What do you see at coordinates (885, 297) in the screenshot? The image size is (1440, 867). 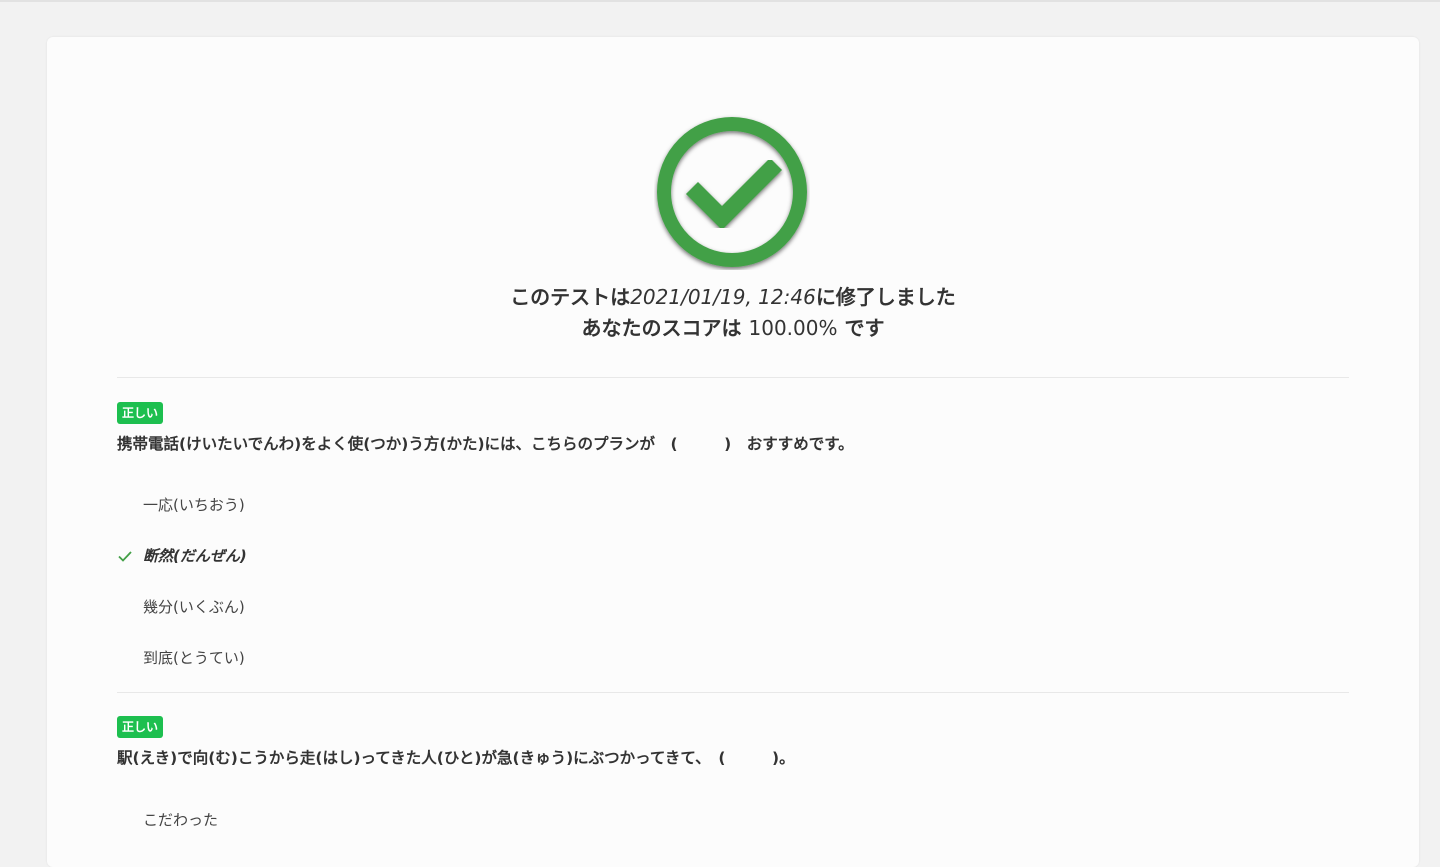 I see `completion-suffix: に修了しました` at bounding box center [885, 297].